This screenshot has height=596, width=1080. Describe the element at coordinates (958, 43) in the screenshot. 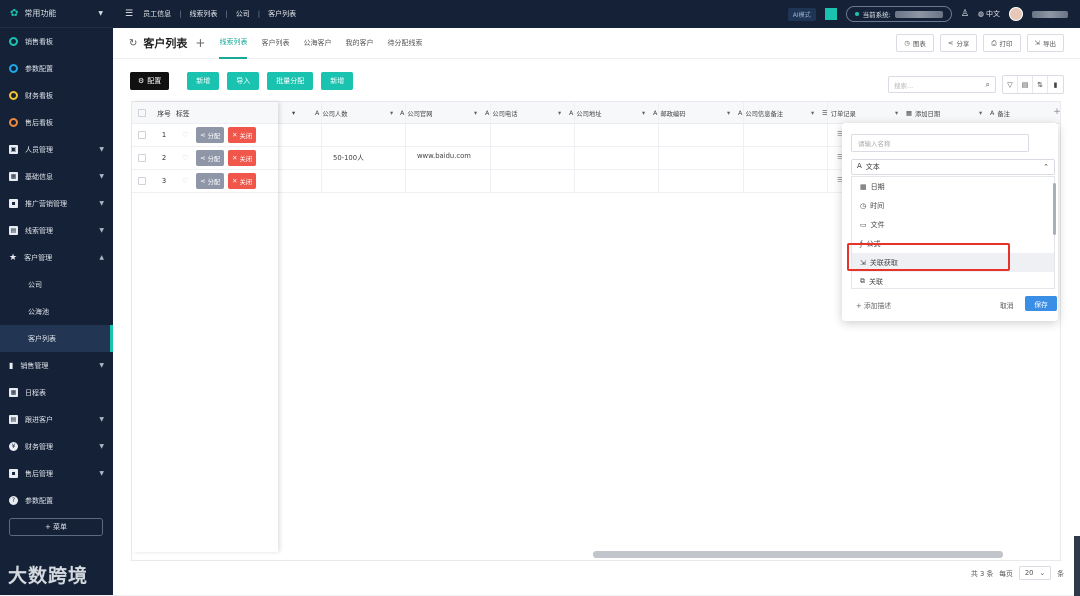

I see `share-button: ⋖ 分享` at that location.